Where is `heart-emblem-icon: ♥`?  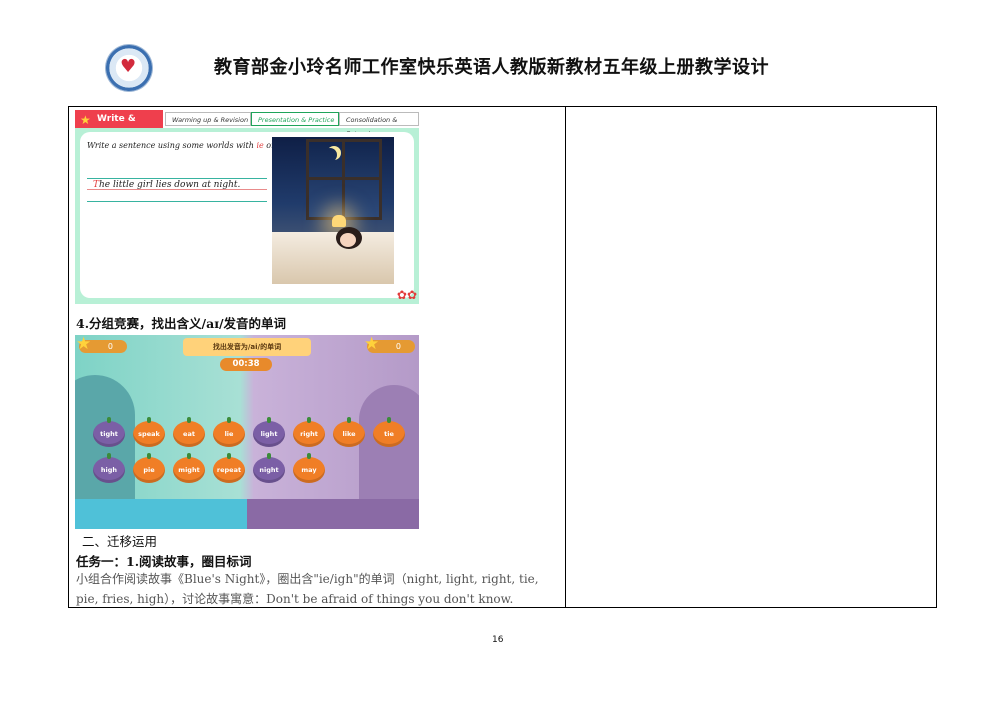 heart-emblem-icon: ♥ is located at coordinates (128, 66).